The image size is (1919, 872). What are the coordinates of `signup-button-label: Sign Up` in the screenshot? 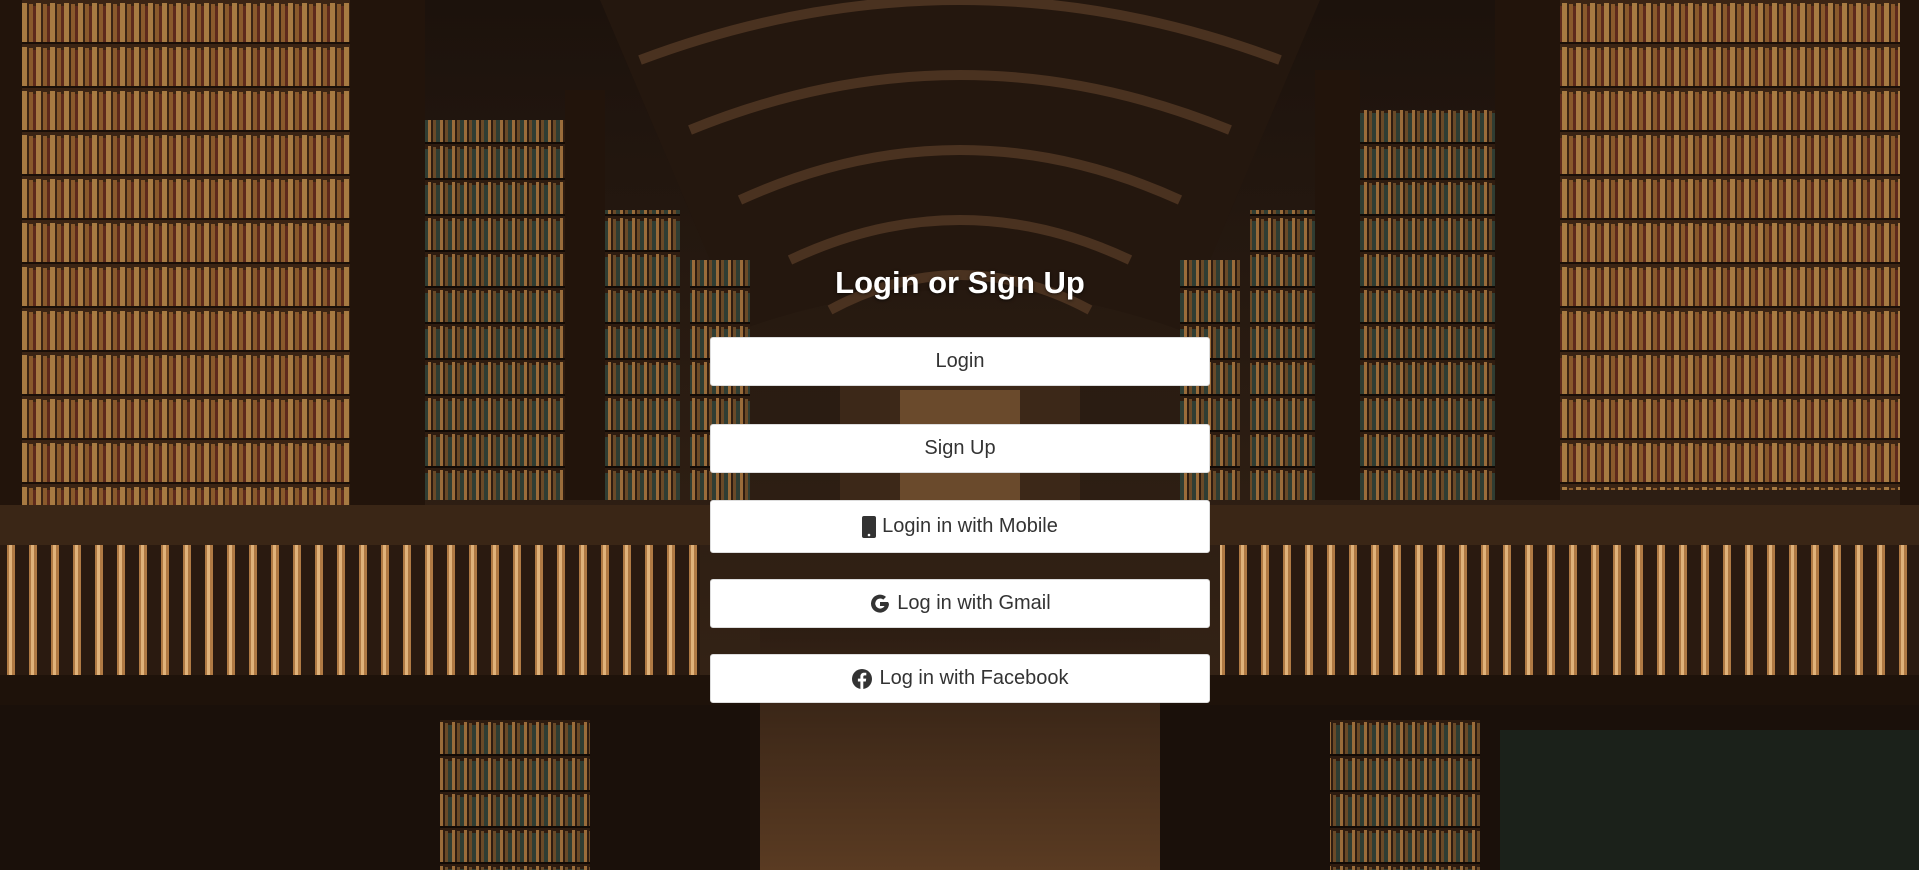 It's located at (960, 448).